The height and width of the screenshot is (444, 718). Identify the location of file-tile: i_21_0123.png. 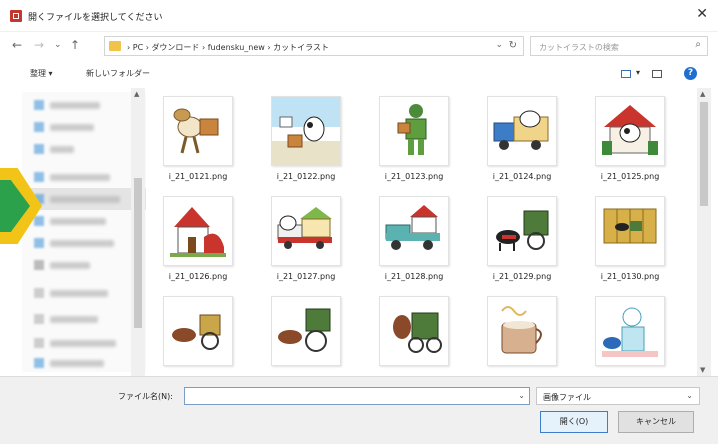
(414, 140).